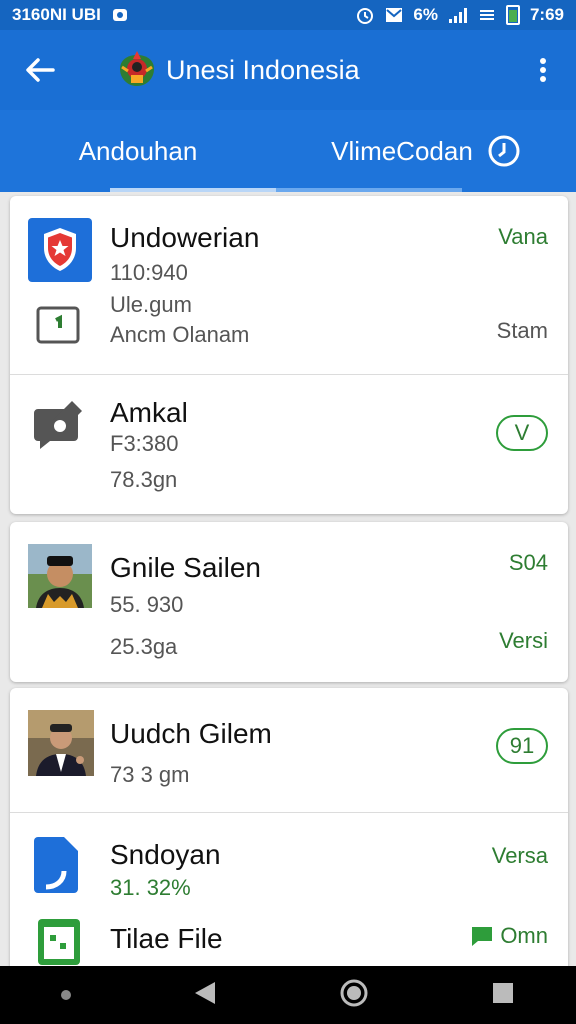  Describe the element at coordinates (482, 936) in the screenshot. I see `comment-icon` at that location.